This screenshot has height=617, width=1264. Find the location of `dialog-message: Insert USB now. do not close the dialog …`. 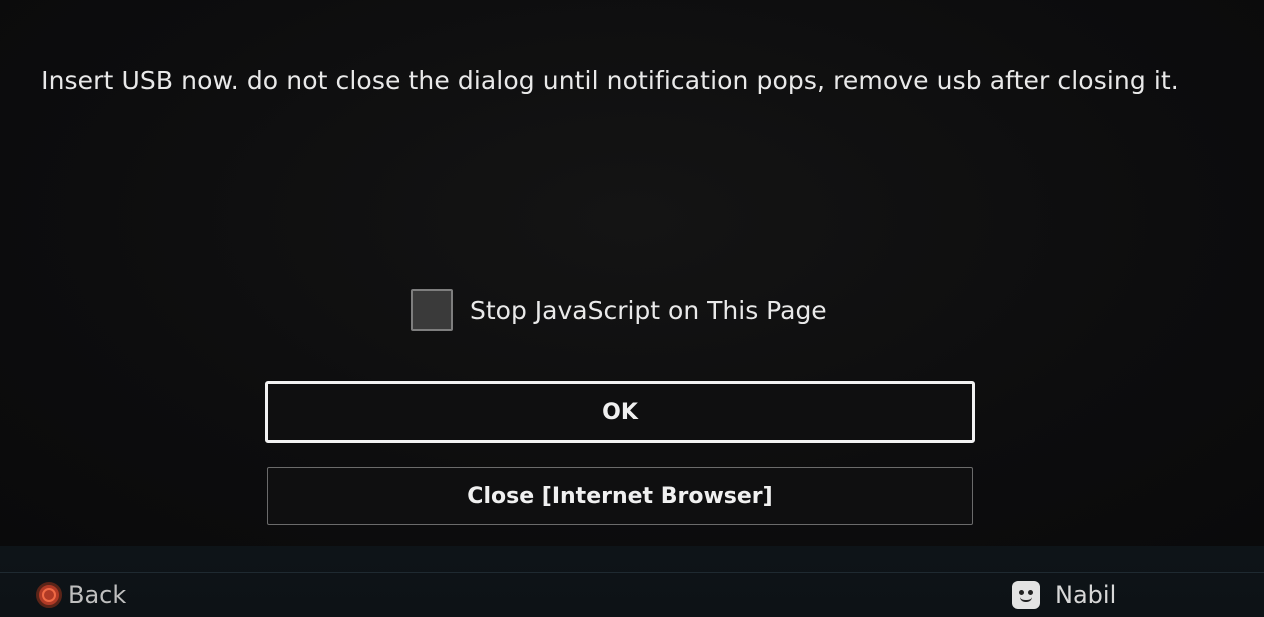

dialog-message: Insert USB now. do not close the dialog … is located at coordinates (610, 80).